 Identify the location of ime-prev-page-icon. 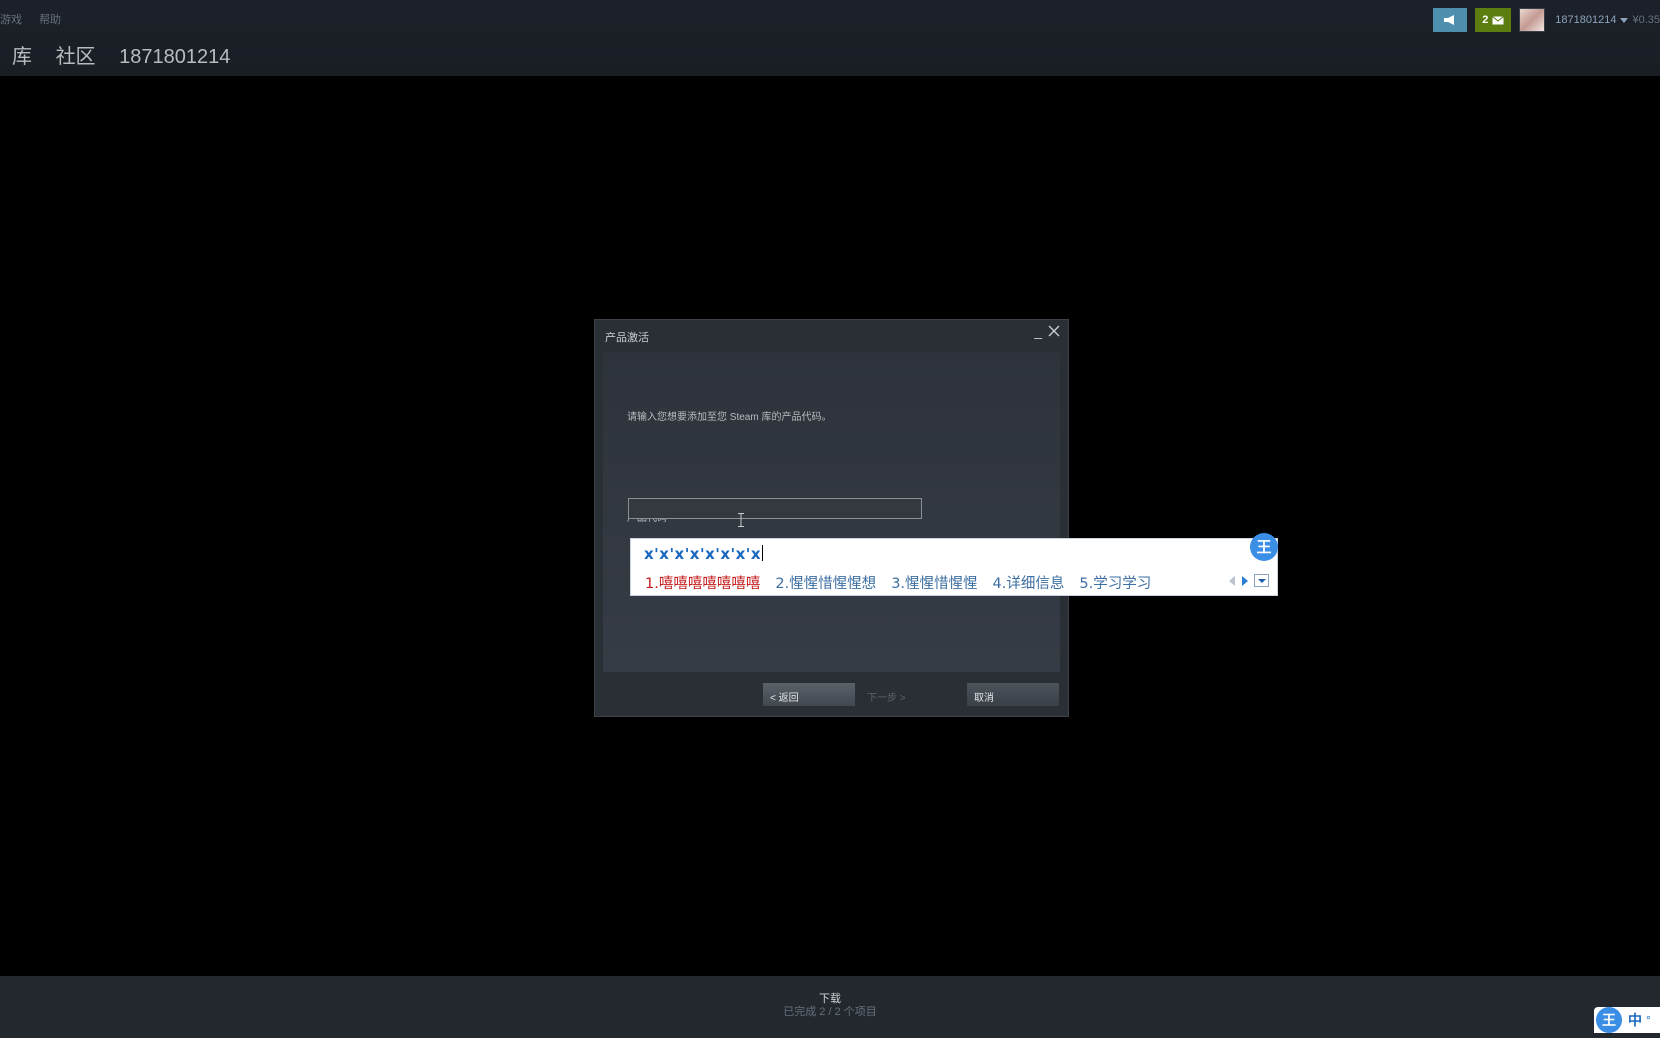
(1232, 581).